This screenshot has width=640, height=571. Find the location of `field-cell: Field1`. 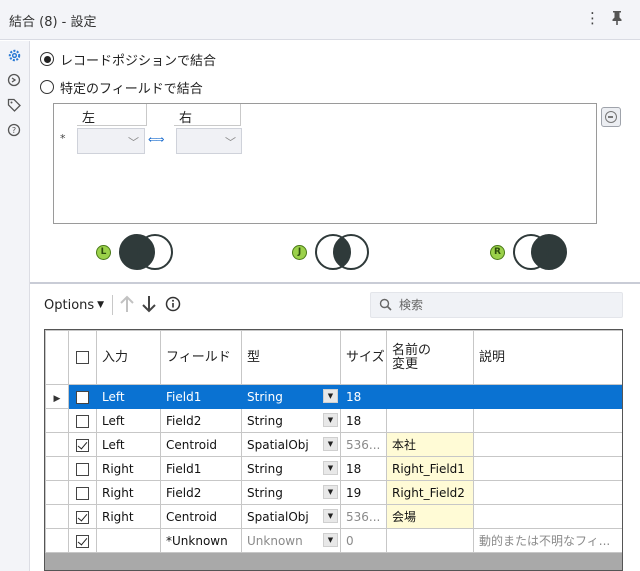

field-cell: Field1 is located at coordinates (201, 468).